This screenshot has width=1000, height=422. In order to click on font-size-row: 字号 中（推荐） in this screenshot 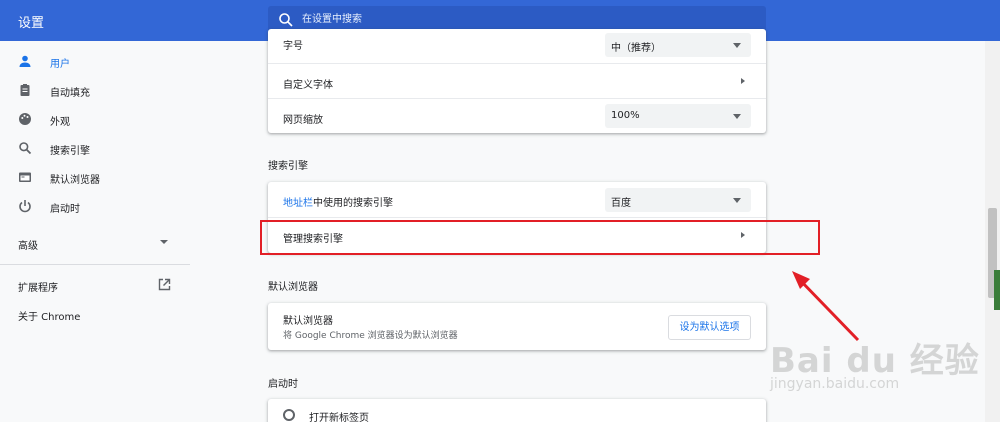, I will do `click(517, 44)`.